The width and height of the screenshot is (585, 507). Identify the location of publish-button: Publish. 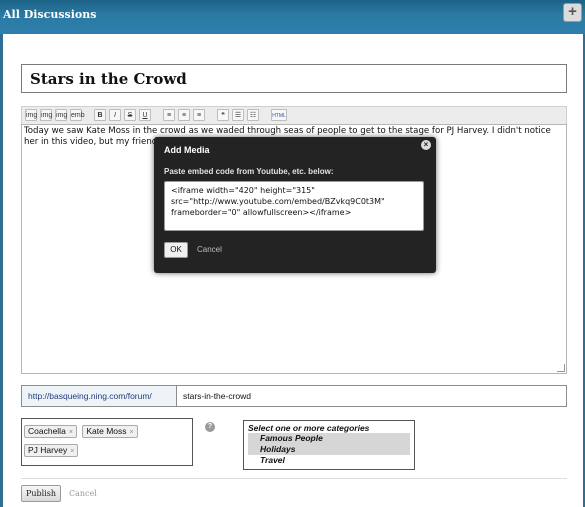
(41, 493).